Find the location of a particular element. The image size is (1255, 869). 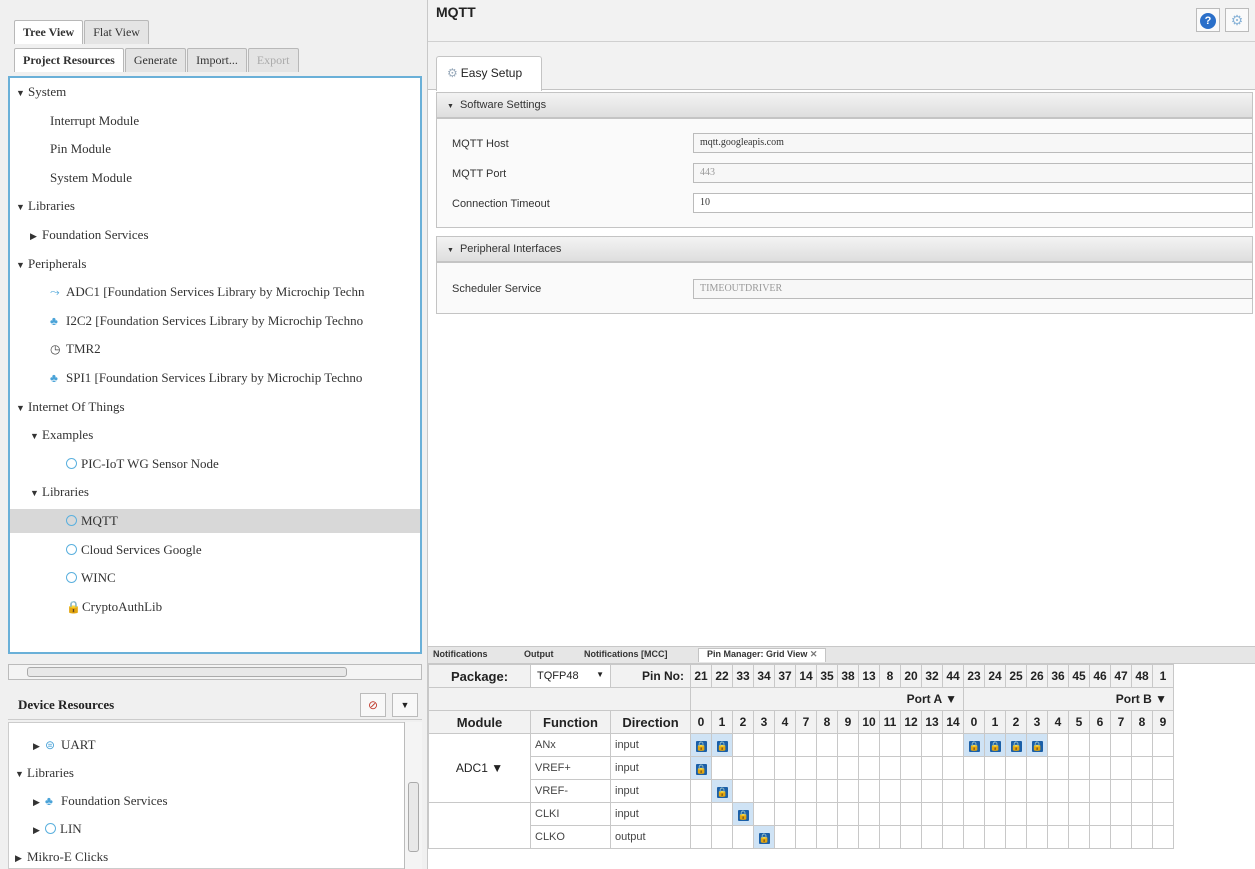

tree-item: PIC-IoT WG Sensor Node is located at coordinates (142, 464).